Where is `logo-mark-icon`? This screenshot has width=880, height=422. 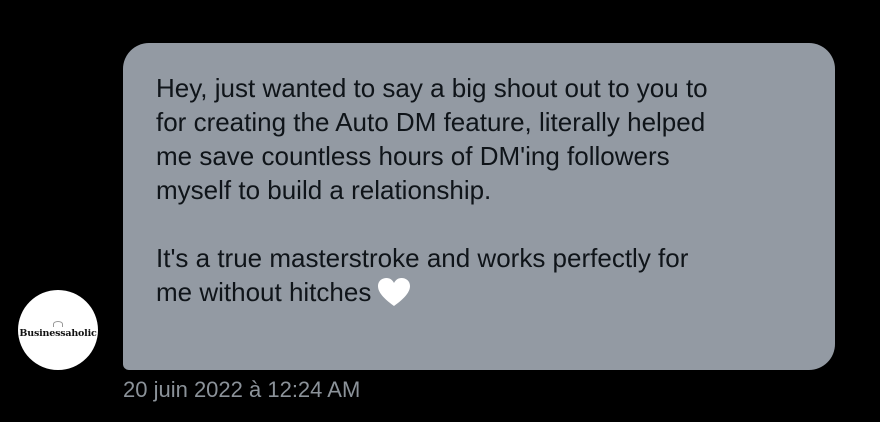
logo-mark-icon is located at coordinates (58, 324).